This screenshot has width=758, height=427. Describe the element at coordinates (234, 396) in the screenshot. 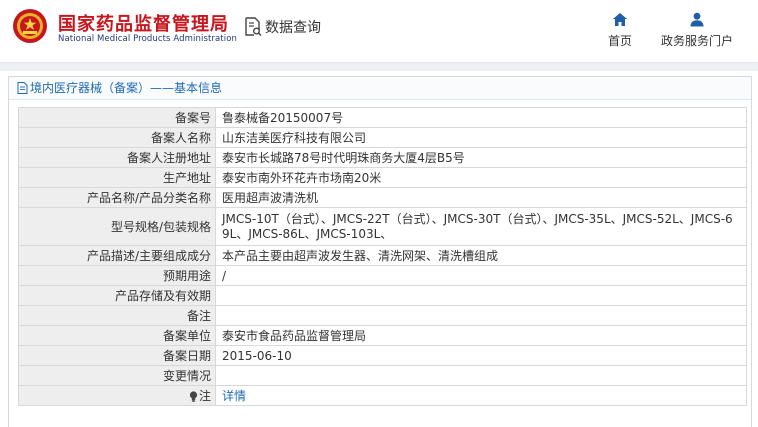

I see `details-link: 详情` at that location.